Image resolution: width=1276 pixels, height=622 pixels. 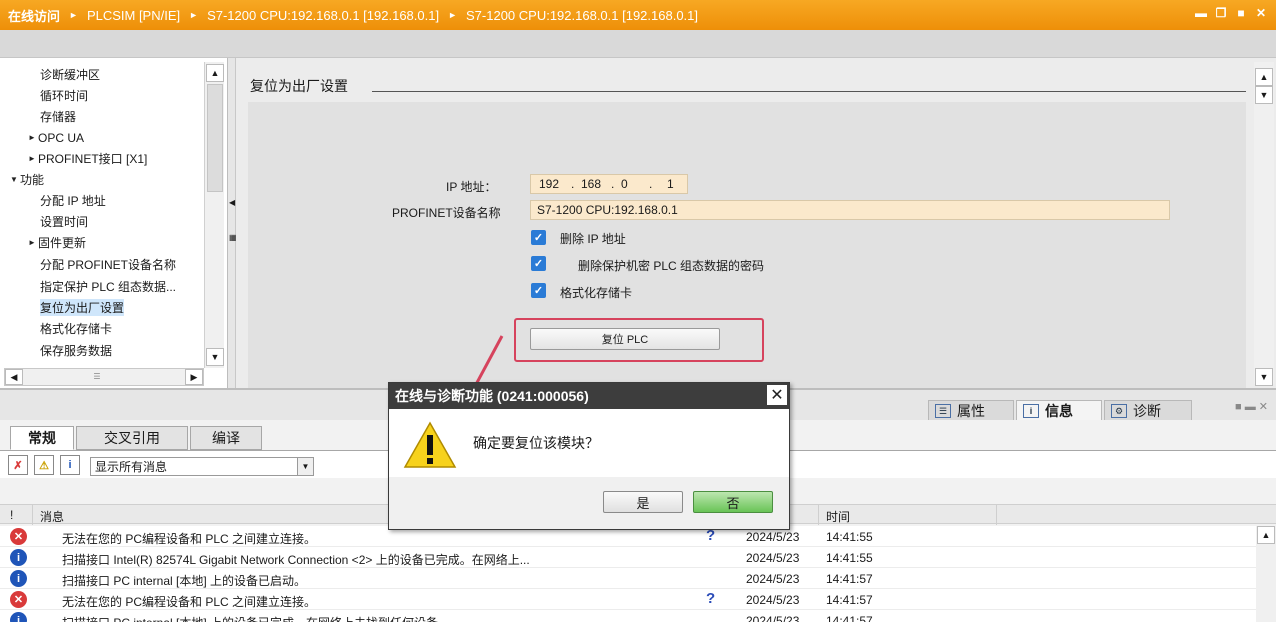 What do you see at coordinates (1251, 406) in the screenshot?
I see `panel-controls: ■ ▬ ✕` at bounding box center [1251, 406].